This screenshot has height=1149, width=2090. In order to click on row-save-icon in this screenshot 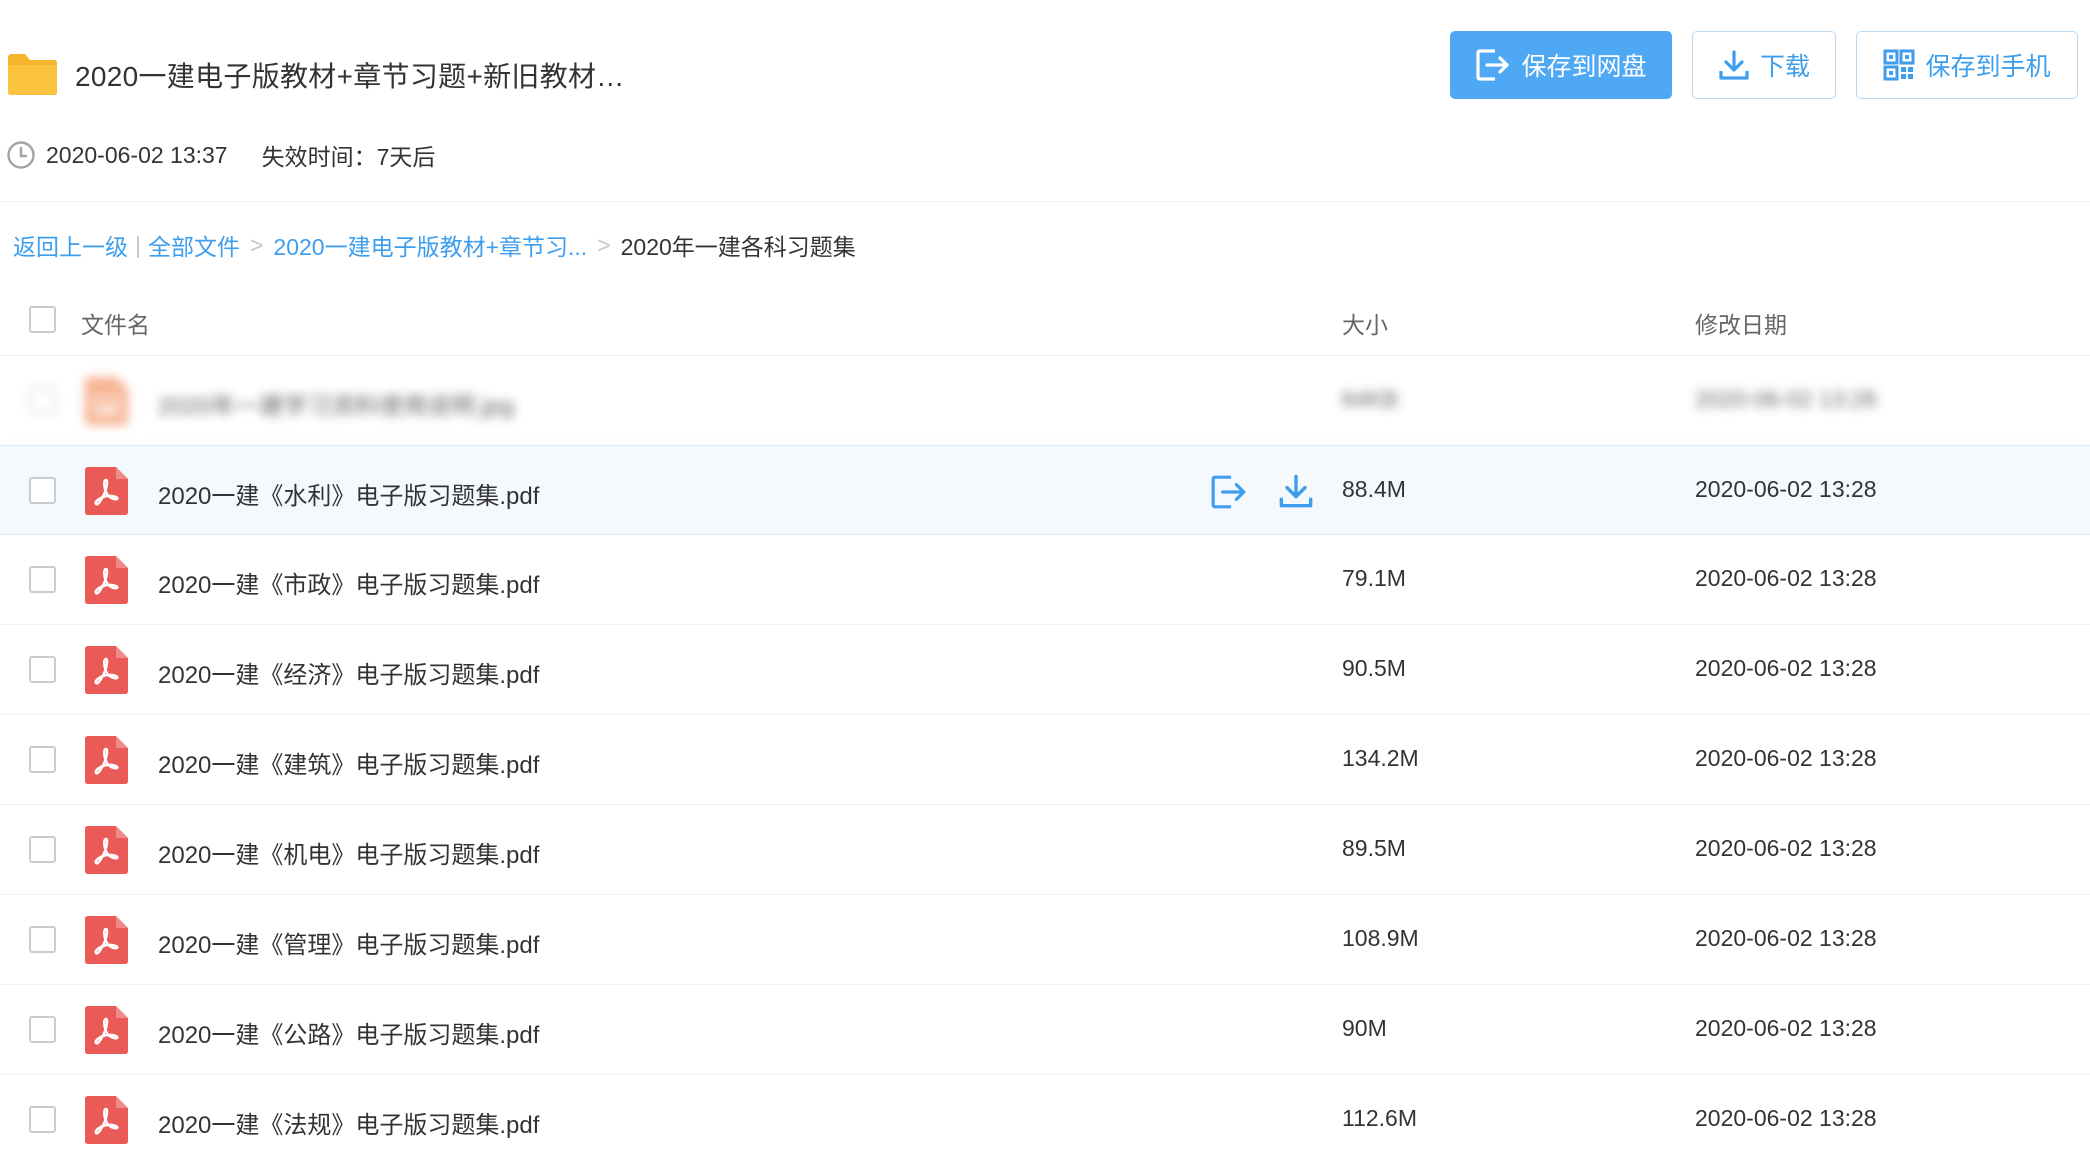, I will do `click(1229, 492)`.